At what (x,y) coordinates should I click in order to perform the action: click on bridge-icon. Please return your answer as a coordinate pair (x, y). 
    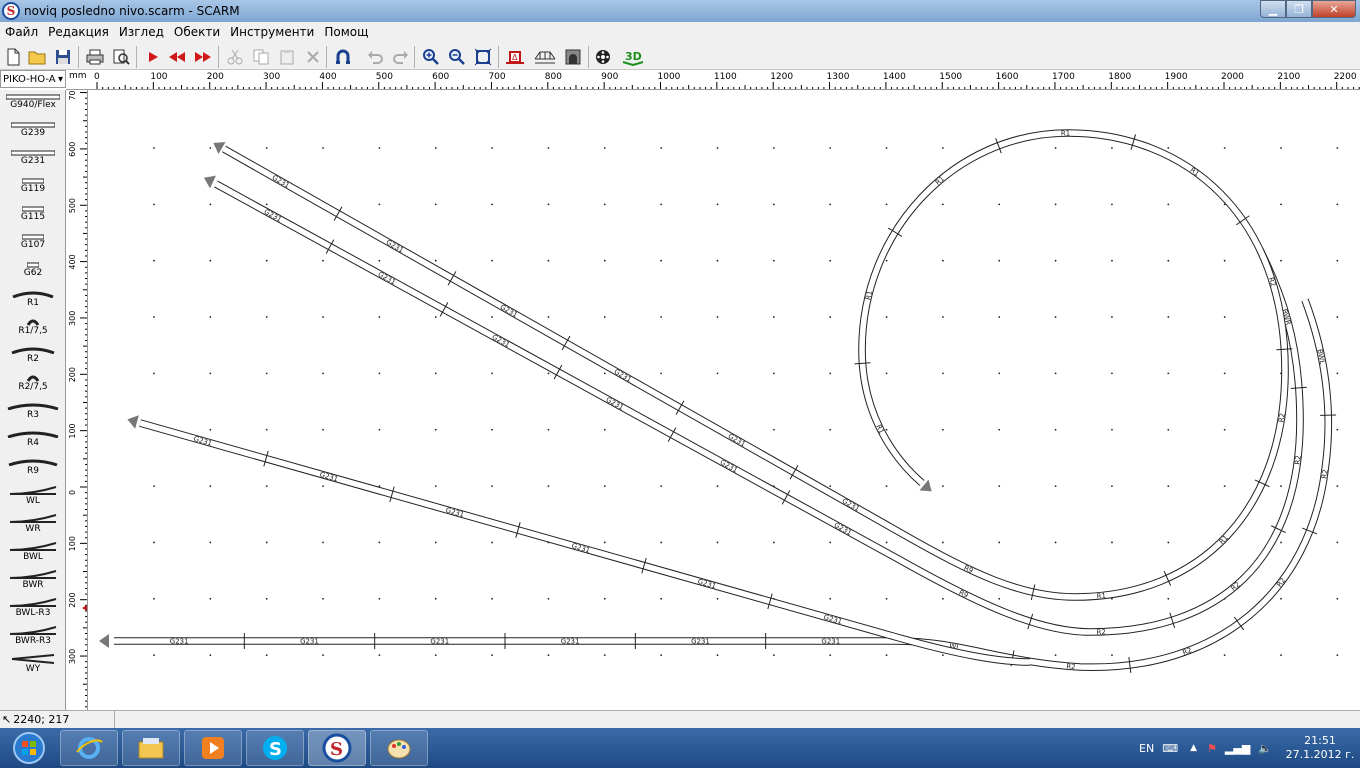
    Looking at the image, I should click on (545, 57).